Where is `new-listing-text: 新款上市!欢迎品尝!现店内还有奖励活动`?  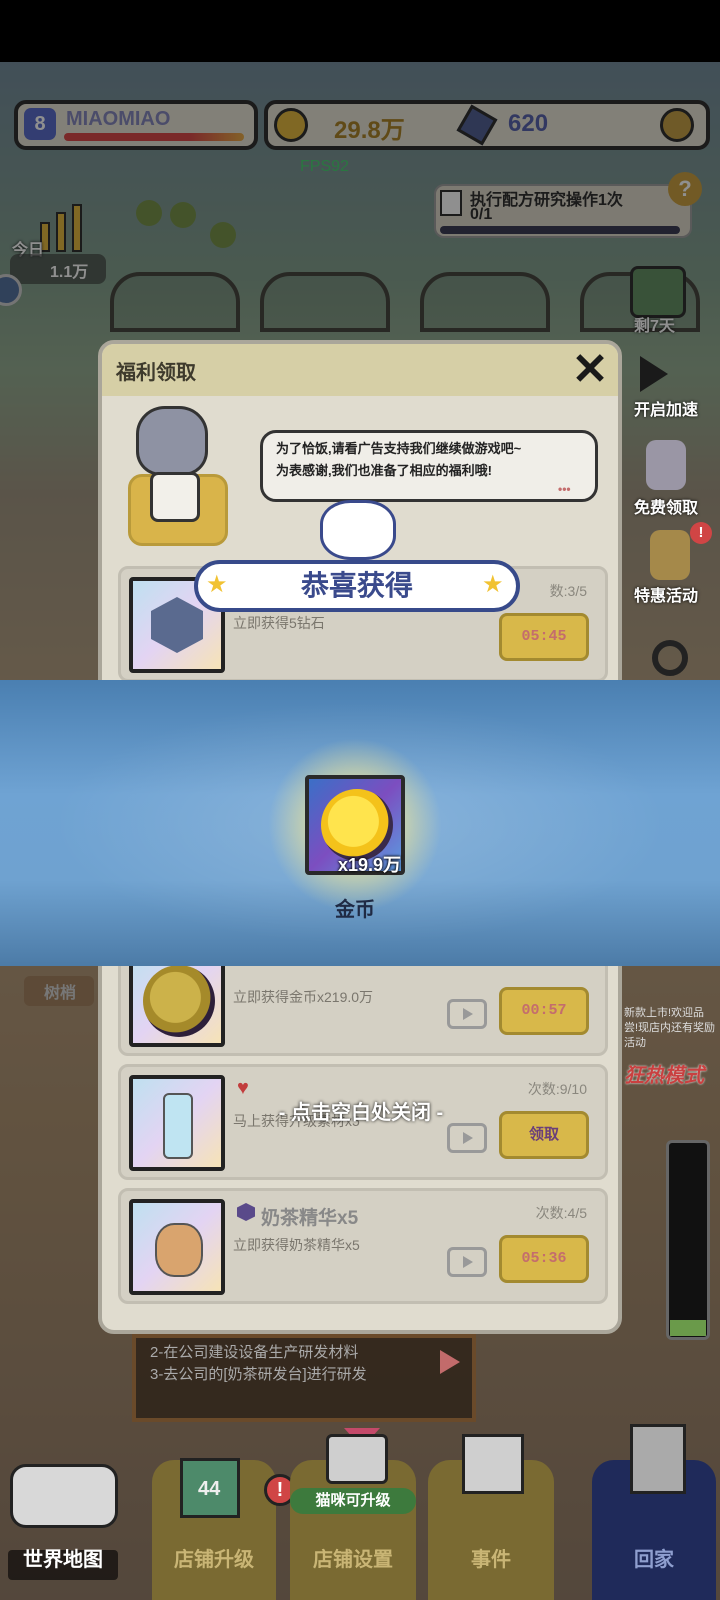 new-listing-text: 新款上市!欢迎品尝!现店内还有奖励活动 is located at coordinates (670, 1028).